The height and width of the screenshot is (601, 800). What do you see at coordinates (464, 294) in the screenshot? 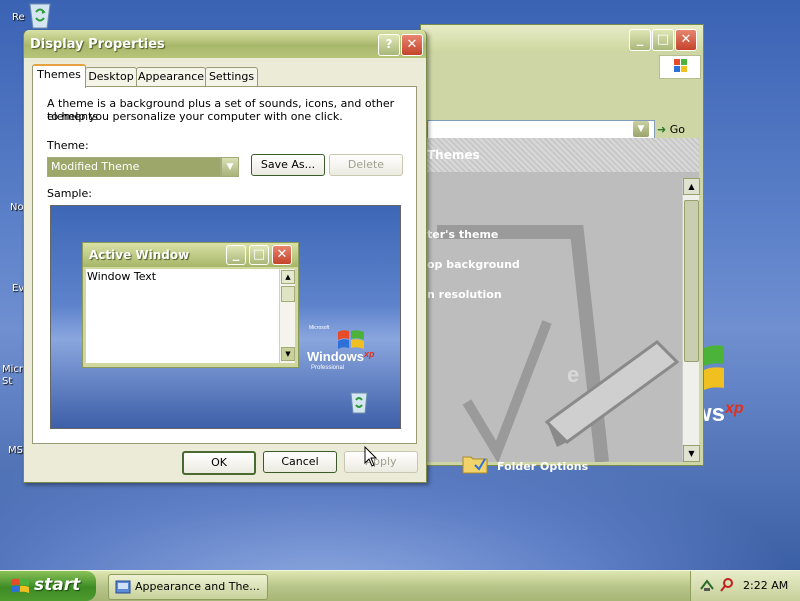
I see `task-link-resolution: n resolution` at bounding box center [464, 294].